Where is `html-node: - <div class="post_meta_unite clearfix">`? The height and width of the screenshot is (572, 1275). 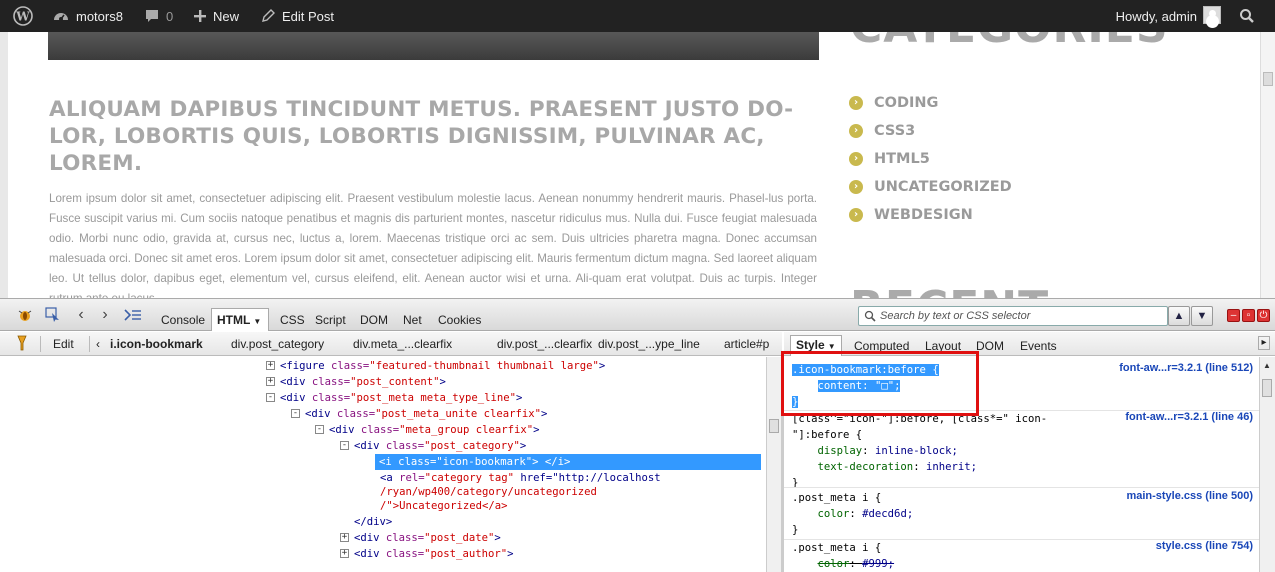
html-node: - <div class="post_meta_unite clearfix"> is located at coordinates (419, 414).